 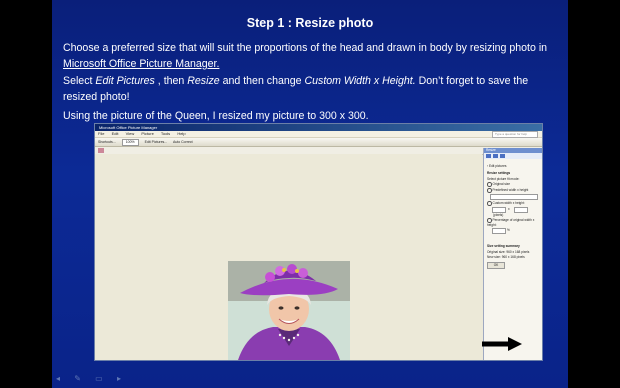 What do you see at coordinates (289, 310) in the screenshot?
I see `queen-photo` at bounding box center [289, 310].